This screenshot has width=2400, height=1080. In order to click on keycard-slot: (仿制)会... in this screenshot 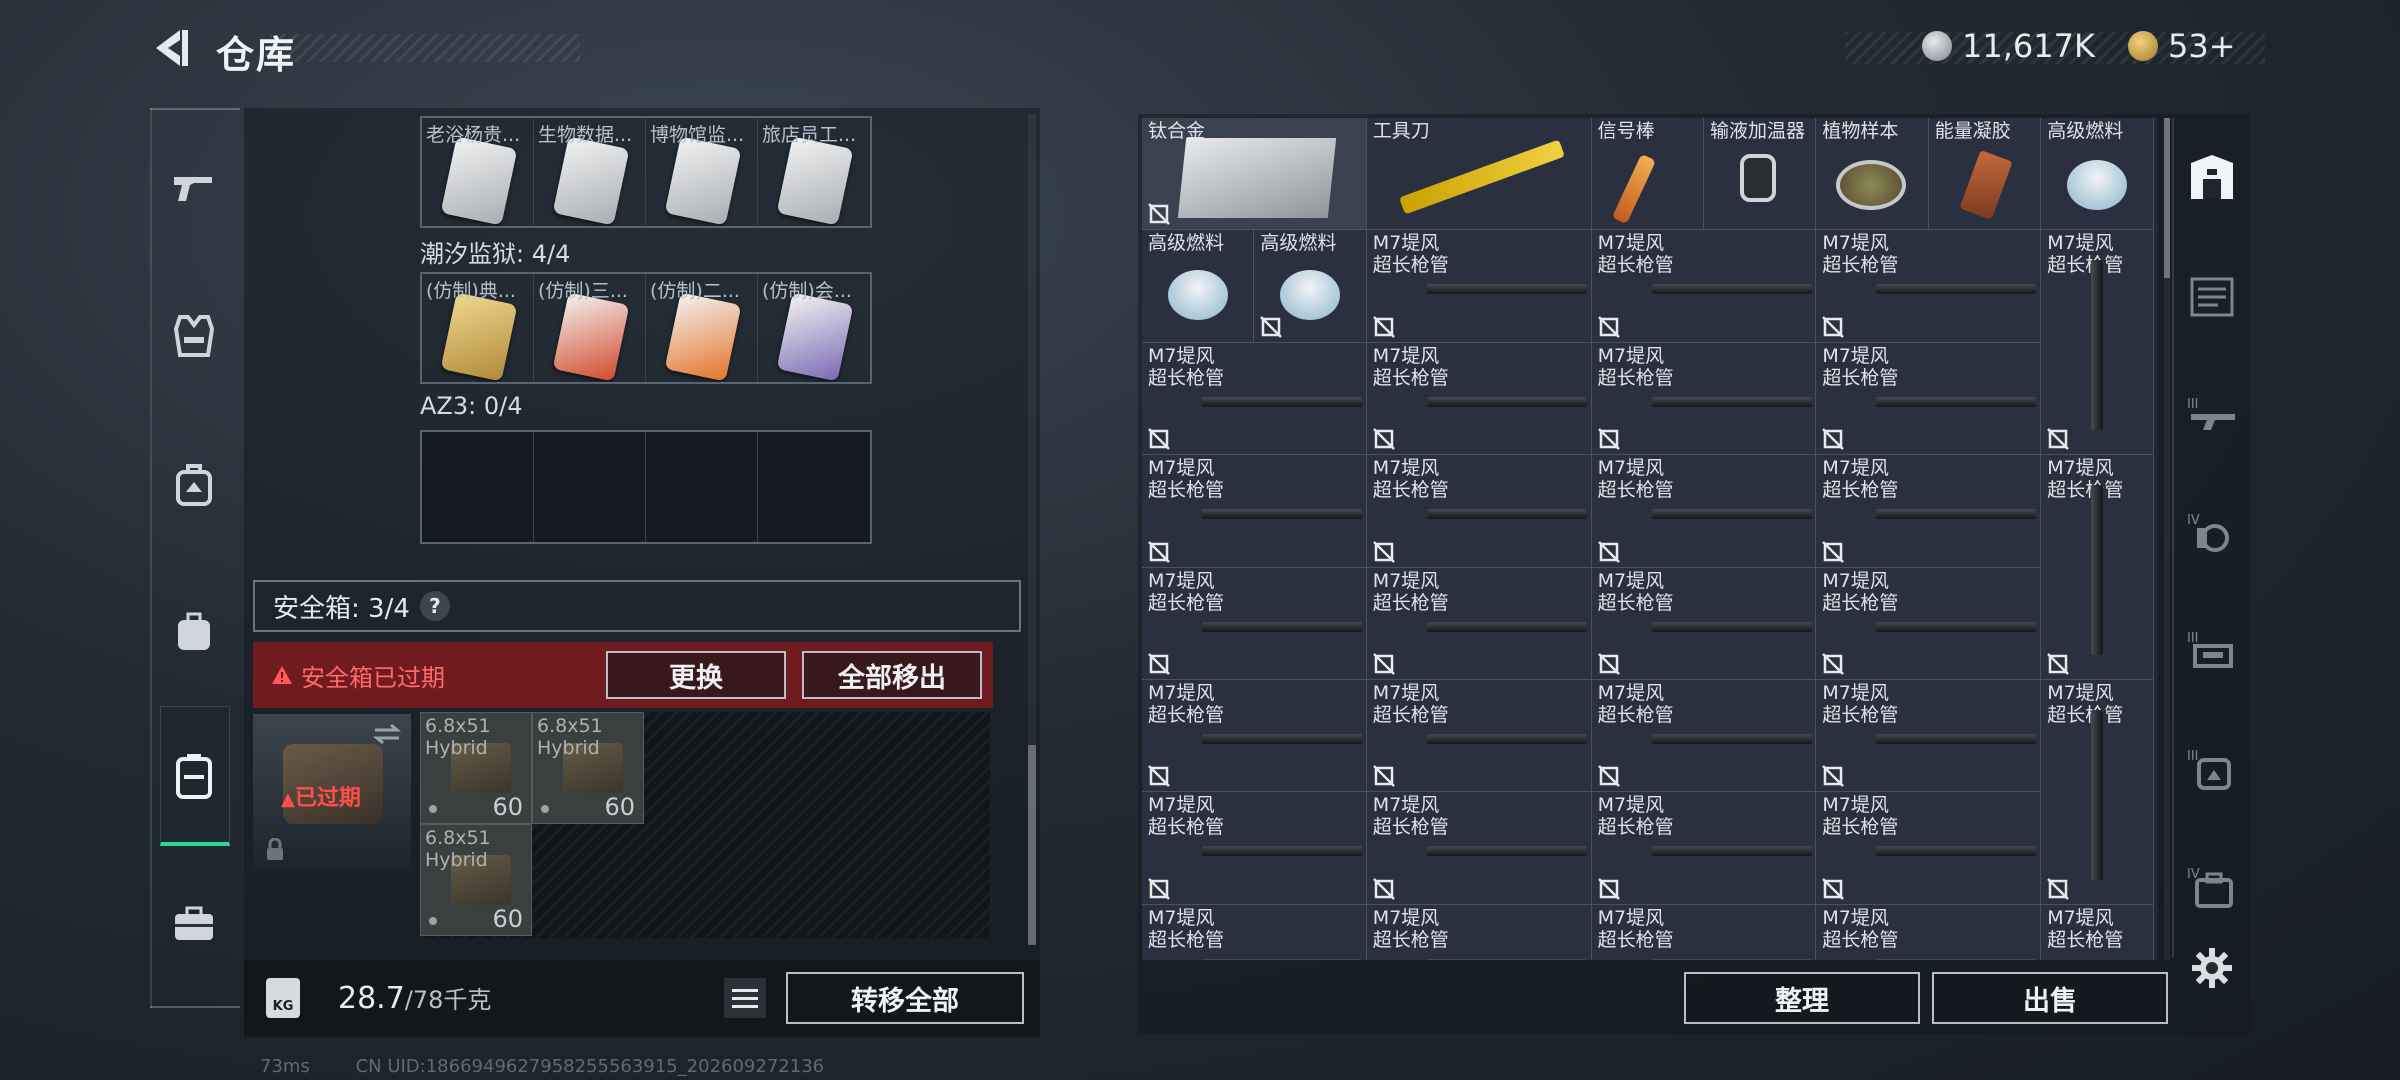, I will do `click(814, 328)`.